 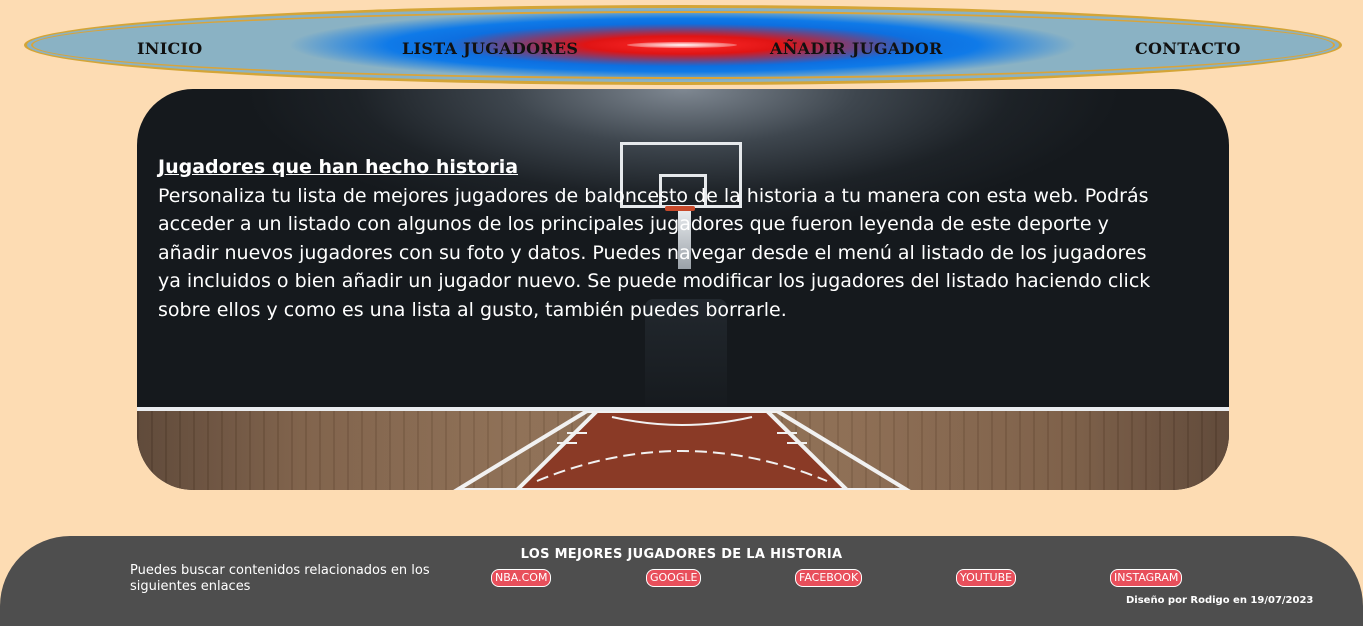 I want to click on link-nba: NBA.COM, so click(x=521, y=578).